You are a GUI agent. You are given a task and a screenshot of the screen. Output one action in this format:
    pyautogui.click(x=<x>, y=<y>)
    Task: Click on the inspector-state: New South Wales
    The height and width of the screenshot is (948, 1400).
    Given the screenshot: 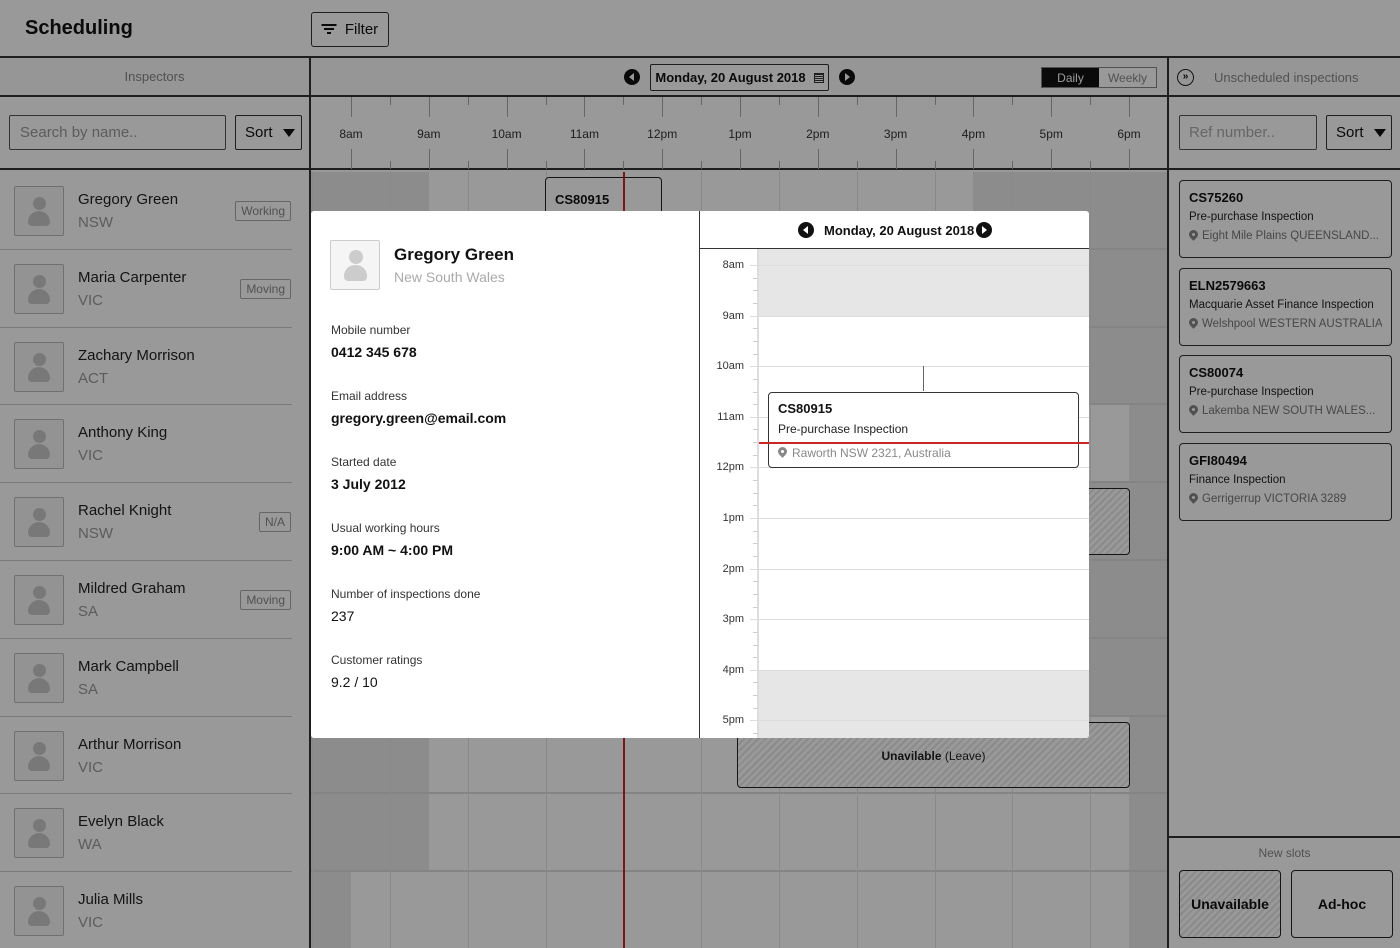 What is the action you would take?
    pyautogui.click(x=449, y=277)
    